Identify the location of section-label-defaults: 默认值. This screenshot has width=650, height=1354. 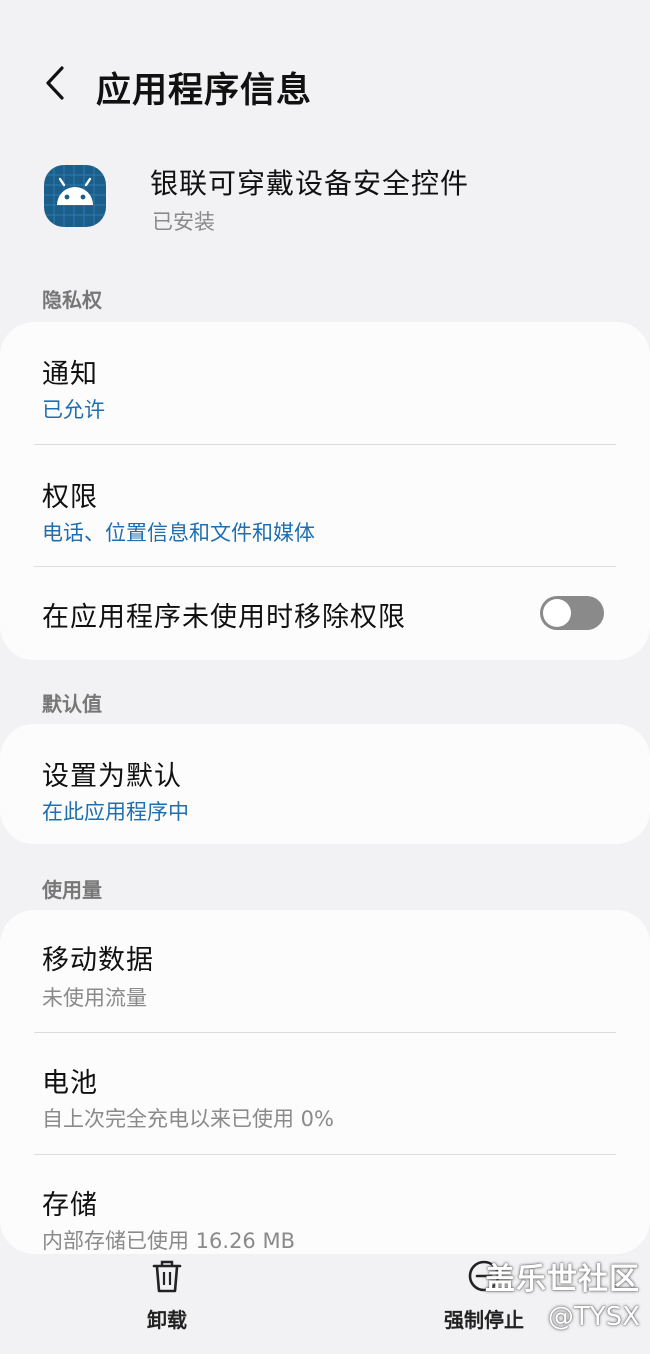
(72, 704).